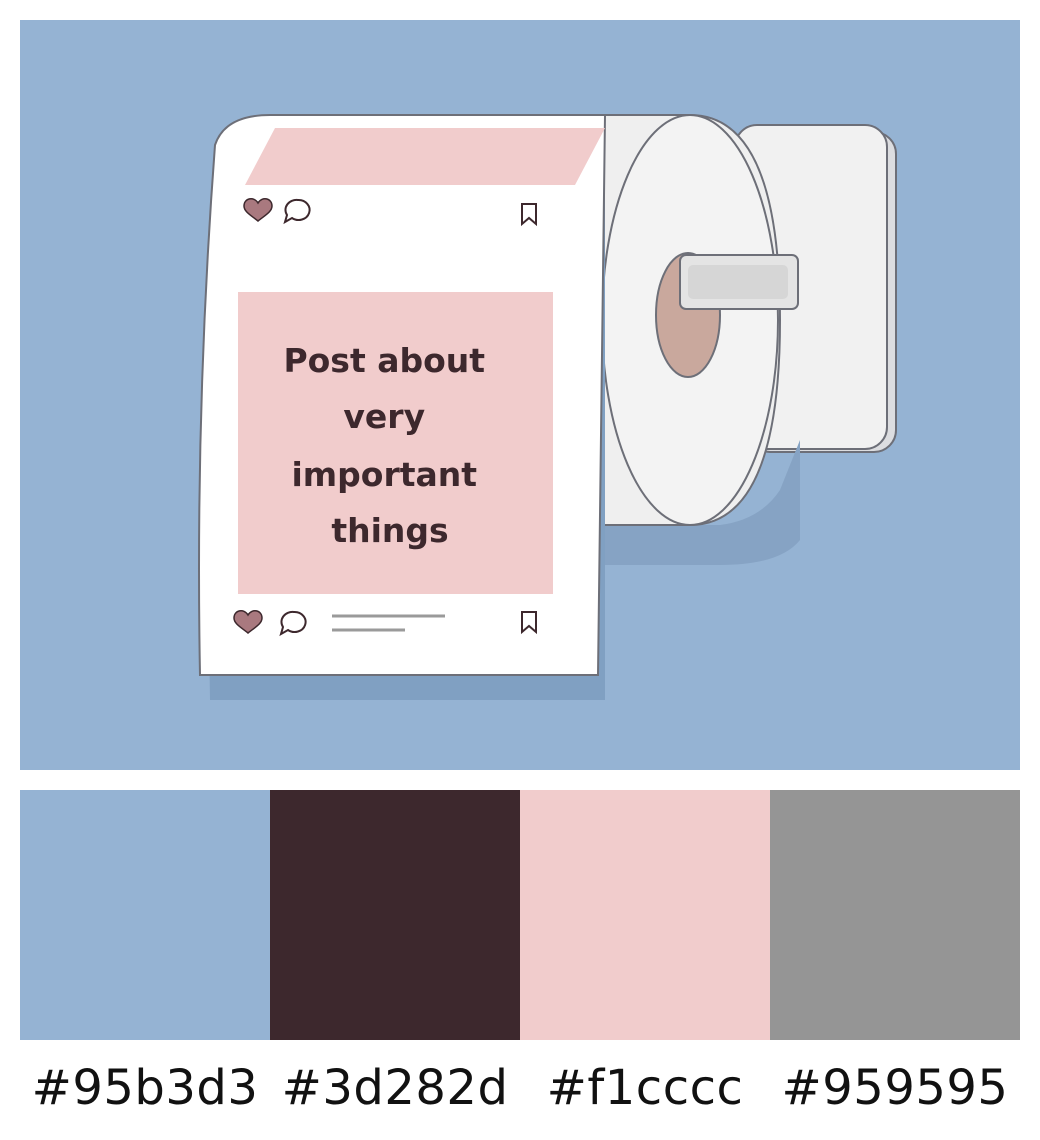 Image resolution: width=1040 pixels, height=1140 pixels. I want to click on hex-label-1: #95b3d3, so click(145, 1088).